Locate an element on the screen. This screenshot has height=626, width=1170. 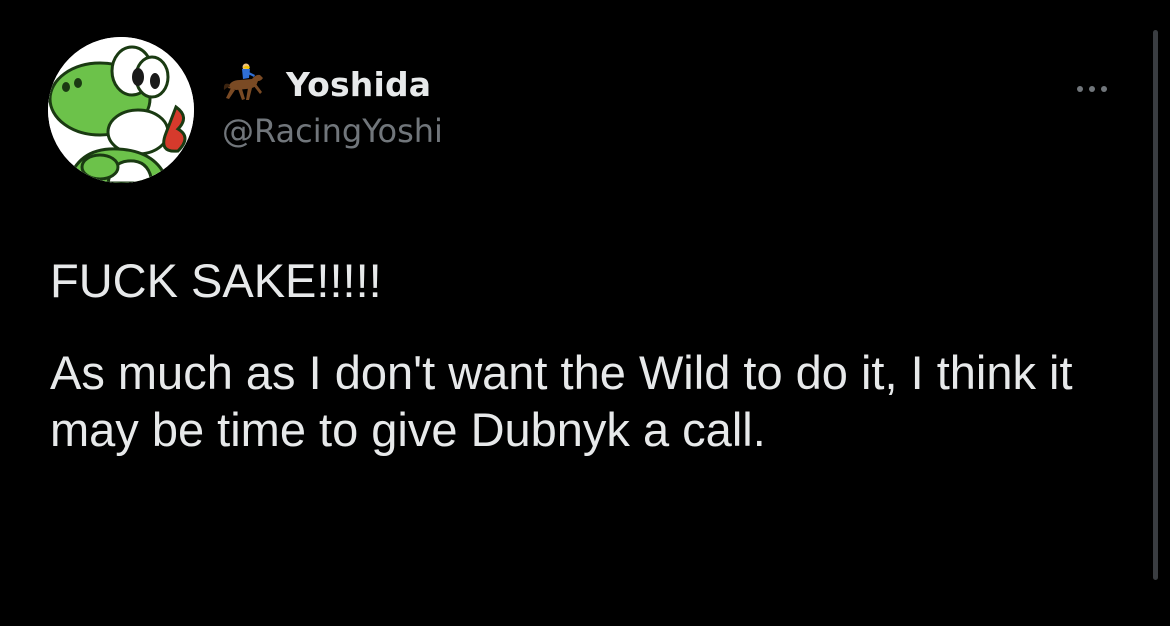
avatar is located at coordinates (121, 110).